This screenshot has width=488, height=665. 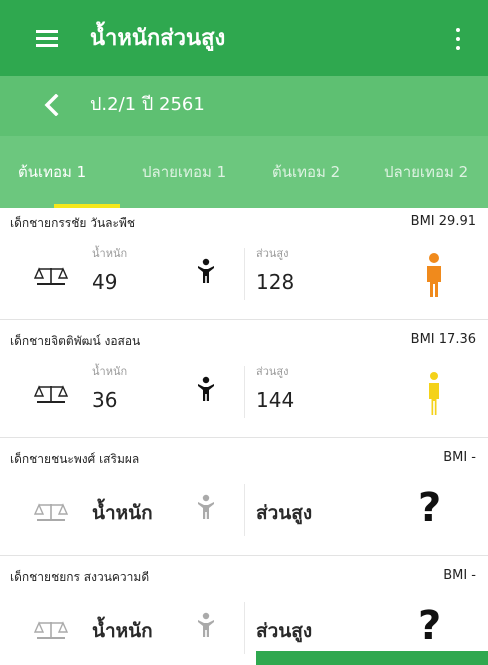 What do you see at coordinates (426, 172) in the screenshot?
I see `tab-term2-end: ปลายเทอม 2` at bounding box center [426, 172].